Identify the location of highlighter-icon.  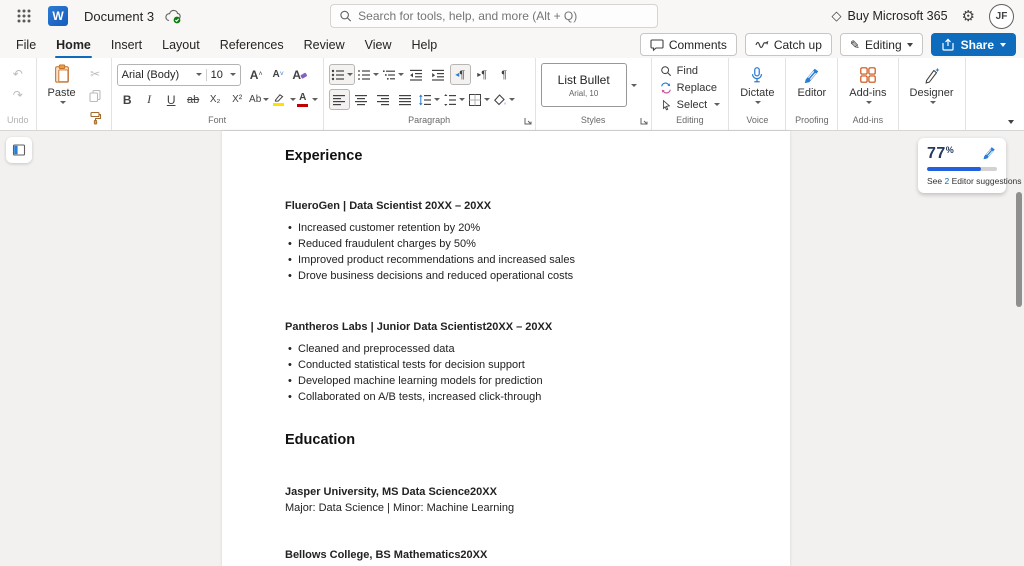
(279, 98).